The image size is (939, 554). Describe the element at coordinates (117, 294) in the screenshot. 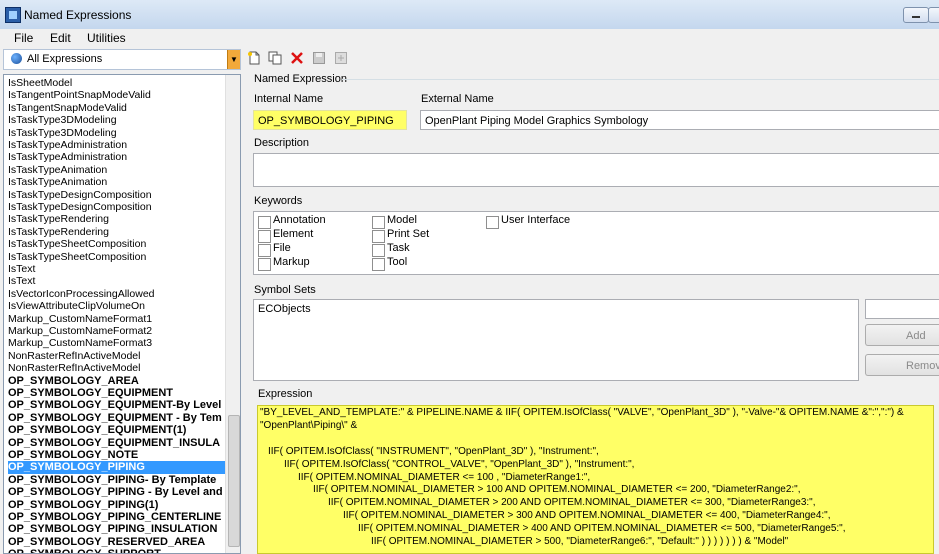

I see `list-item: IsVectorIconProcessingAllowed` at that location.